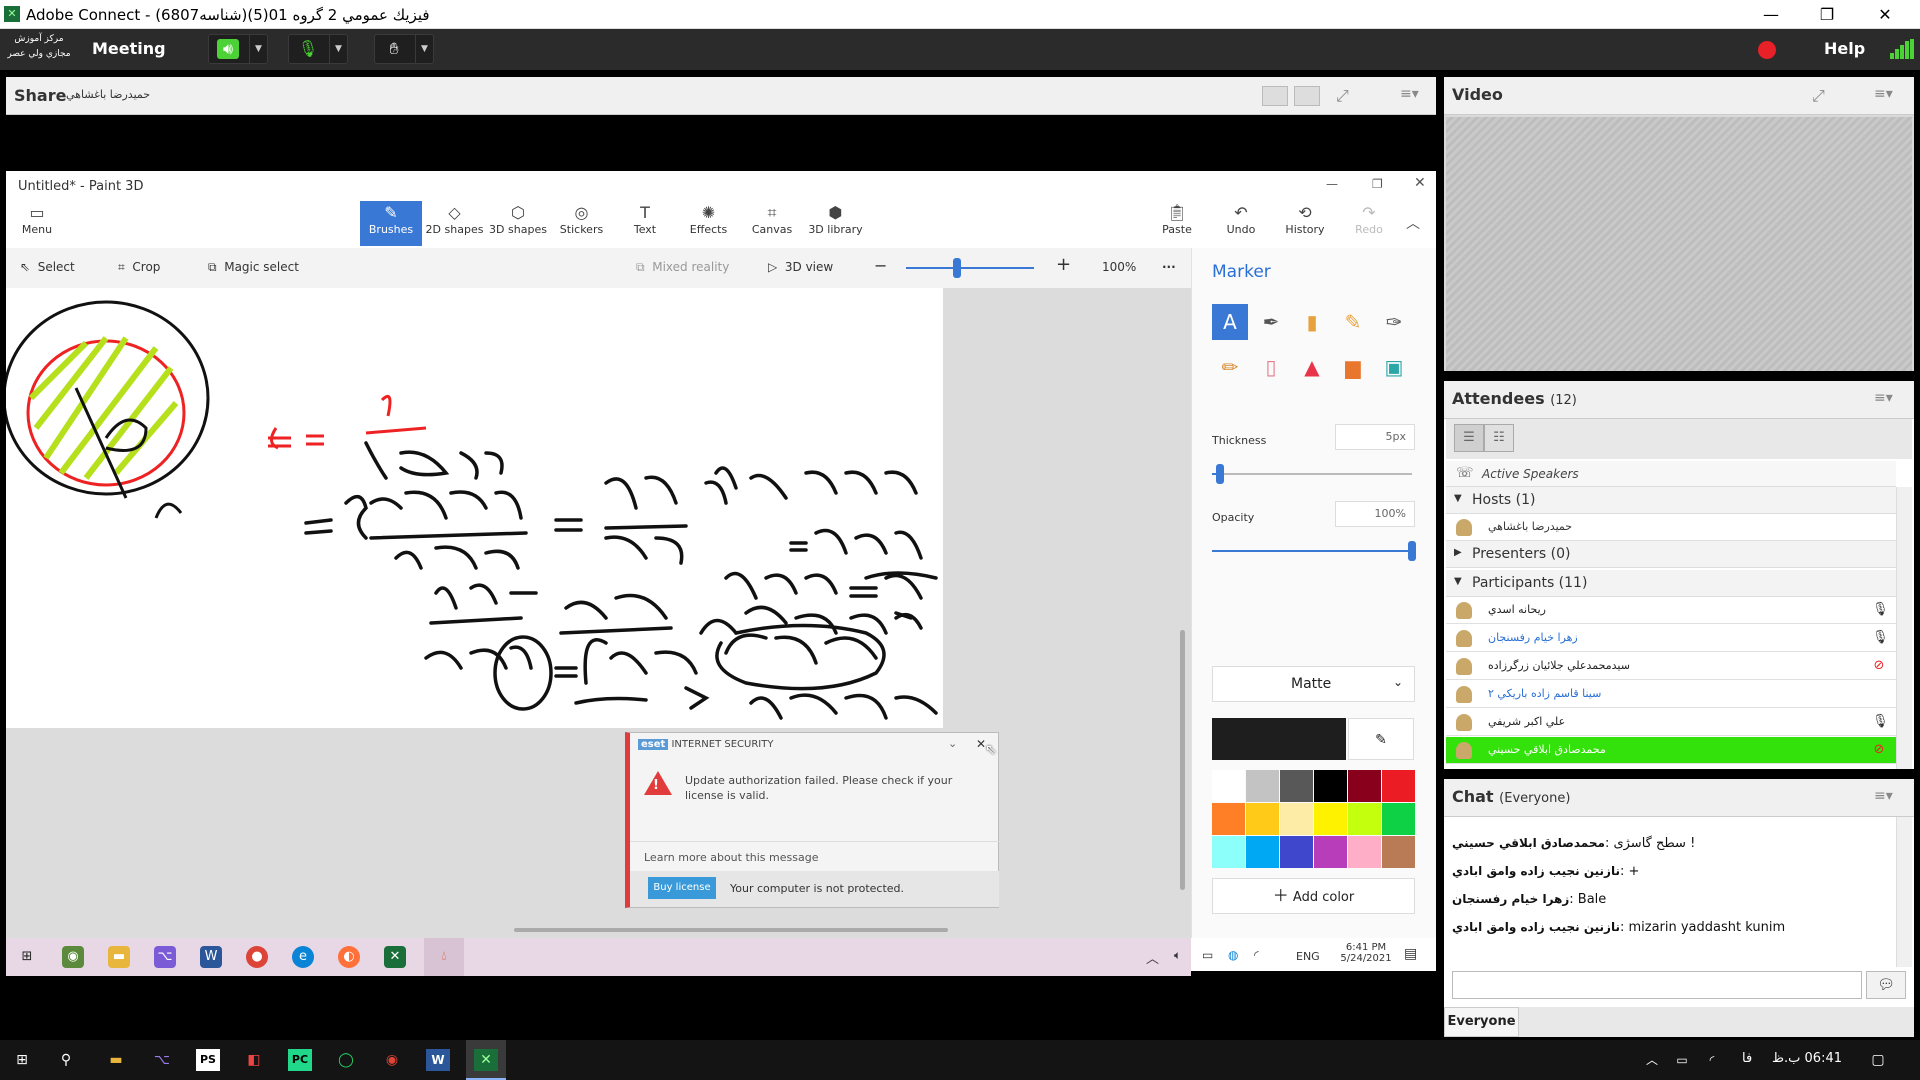 This screenshot has width=1920, height=1080. What do you see at coordinates (119, 957) in the screenshot?
I see `file-explorer-icon: ▬` at bounding box center [119, 957].